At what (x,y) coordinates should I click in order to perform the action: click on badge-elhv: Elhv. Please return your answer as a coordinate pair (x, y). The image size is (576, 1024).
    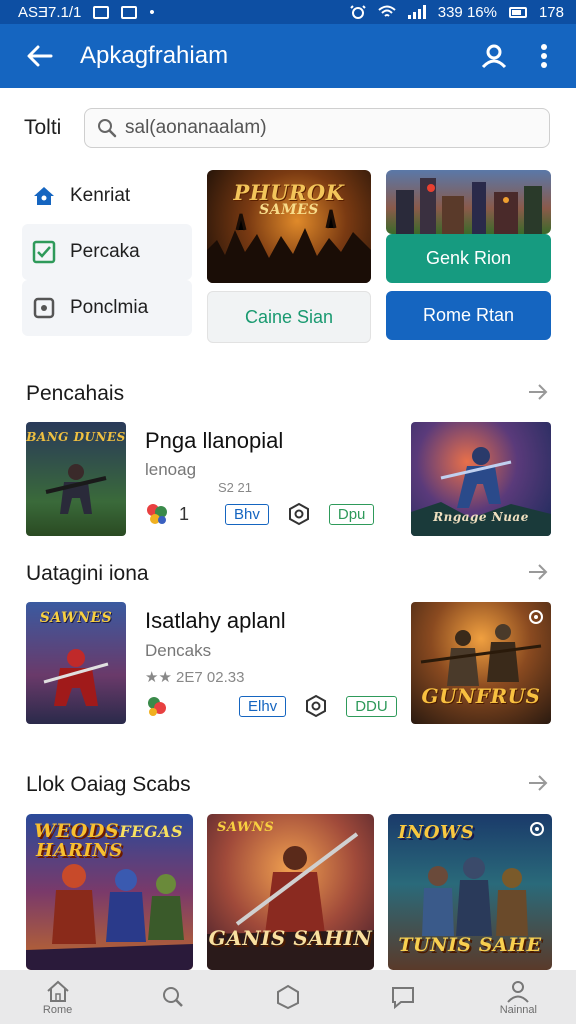
    Looking at the image, I should click on (263, 706).